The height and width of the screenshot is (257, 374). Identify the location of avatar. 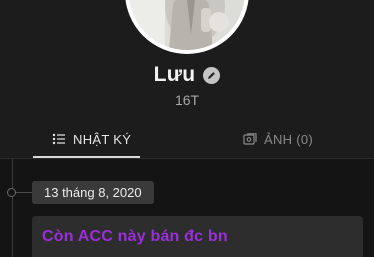
(187, 27).